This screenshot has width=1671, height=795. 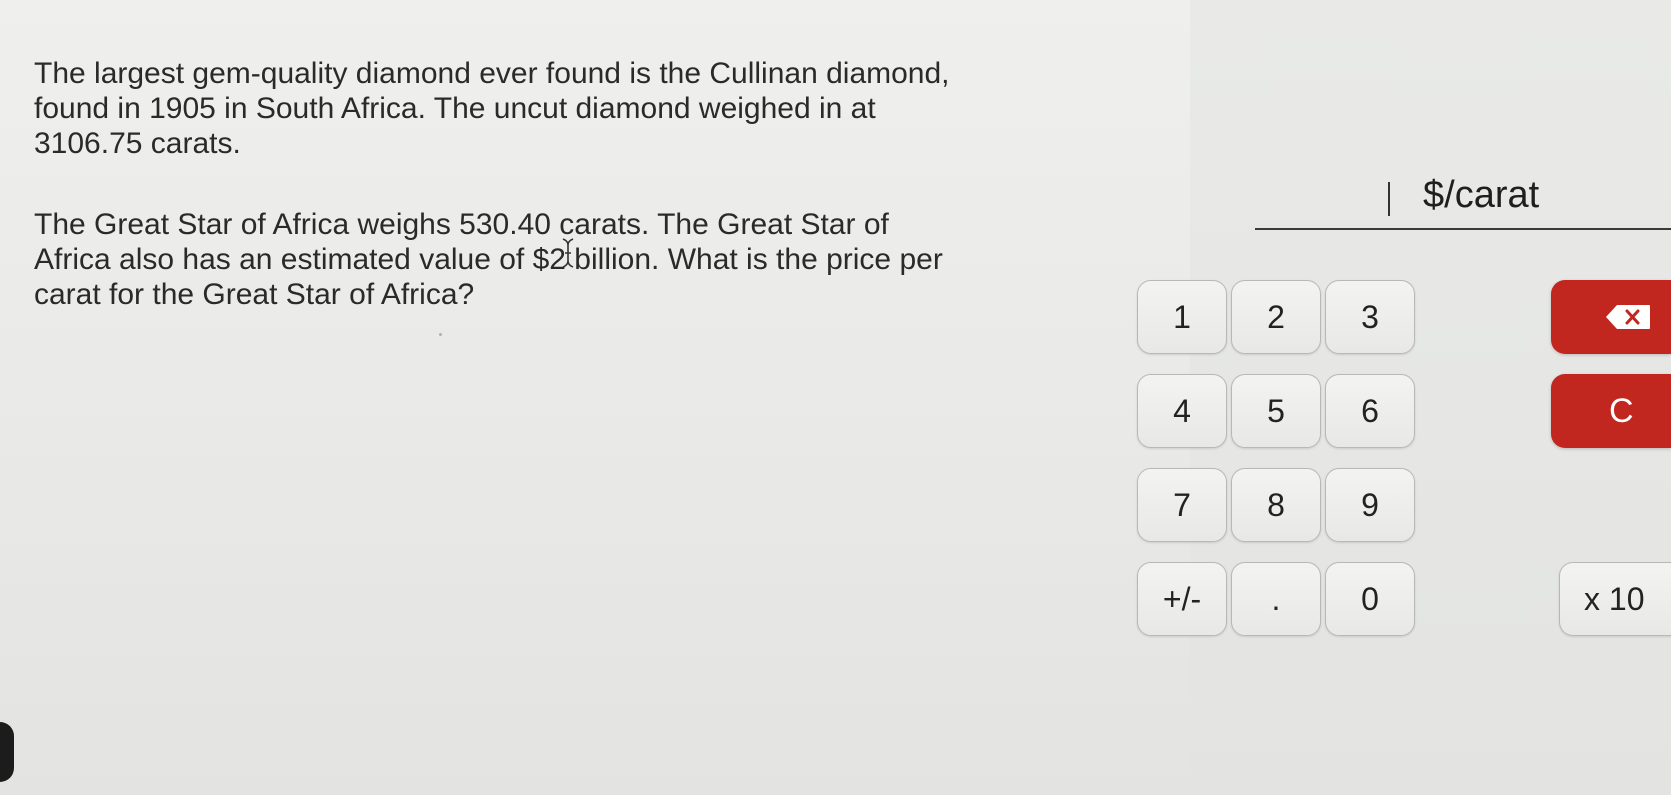 I want to click on answer-input: $/carat, so click(x=1463, y=200).